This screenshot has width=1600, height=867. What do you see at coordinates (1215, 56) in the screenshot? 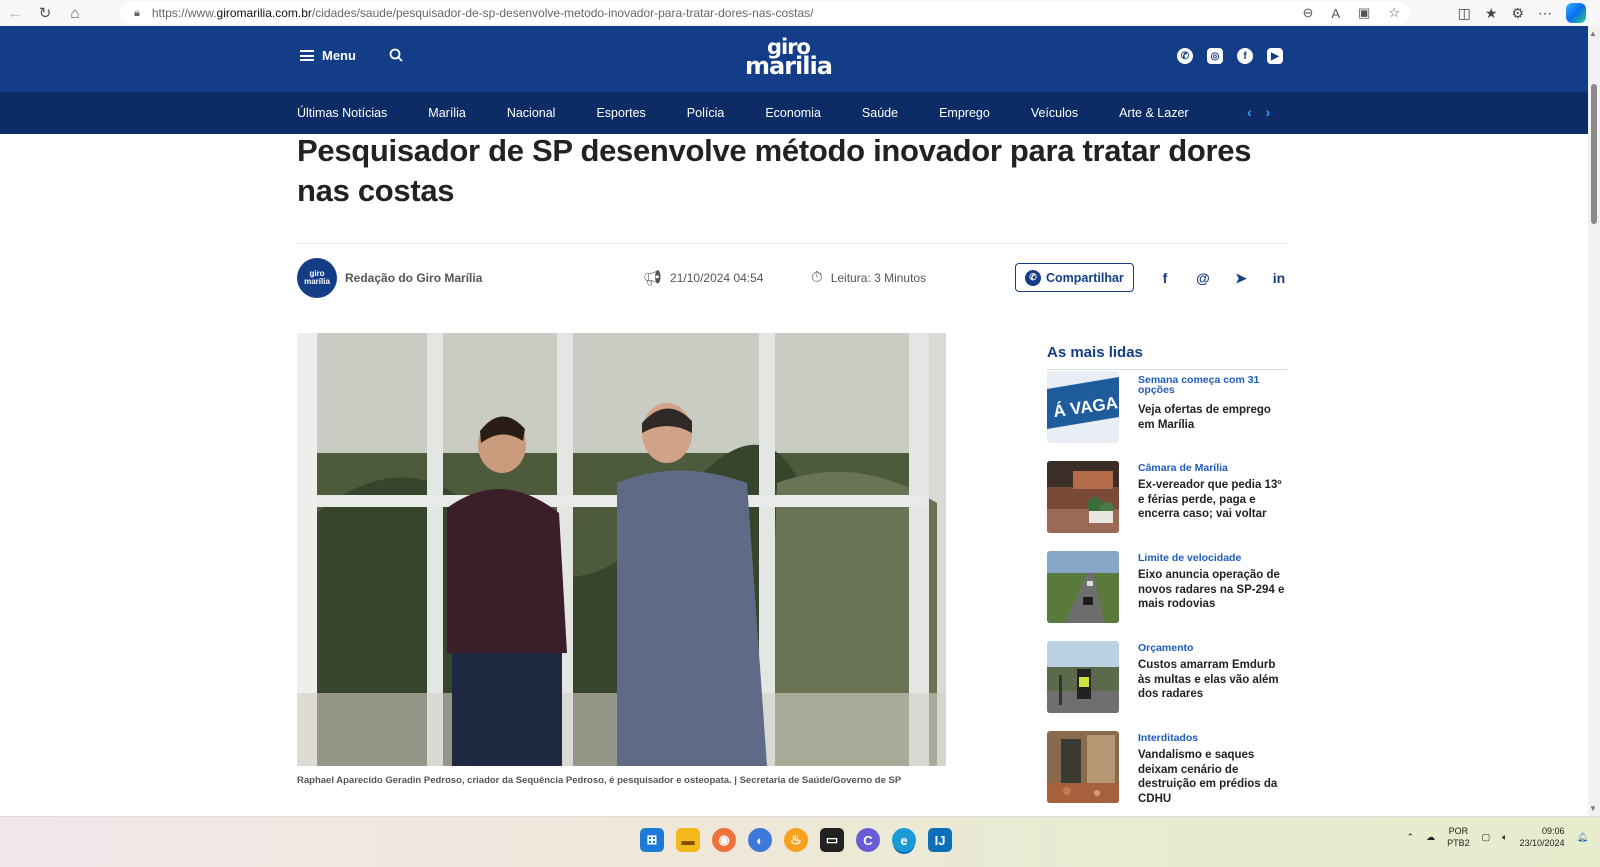
I see `instagram-icon: ◎` at bounding box center [1215, 56].